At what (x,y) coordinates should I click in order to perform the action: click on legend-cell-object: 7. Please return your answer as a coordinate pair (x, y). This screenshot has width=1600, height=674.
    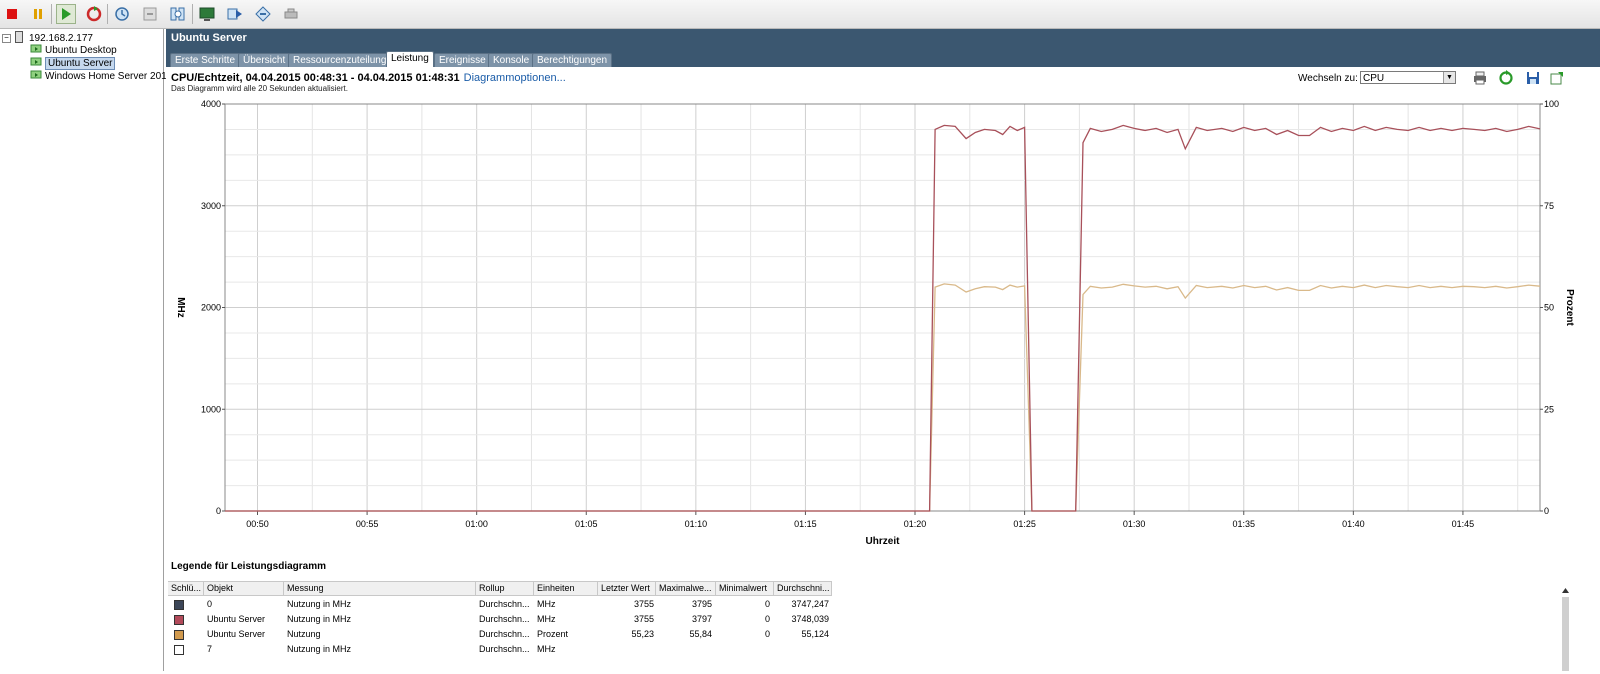
    Looking at the image, I should click on (210, 649).